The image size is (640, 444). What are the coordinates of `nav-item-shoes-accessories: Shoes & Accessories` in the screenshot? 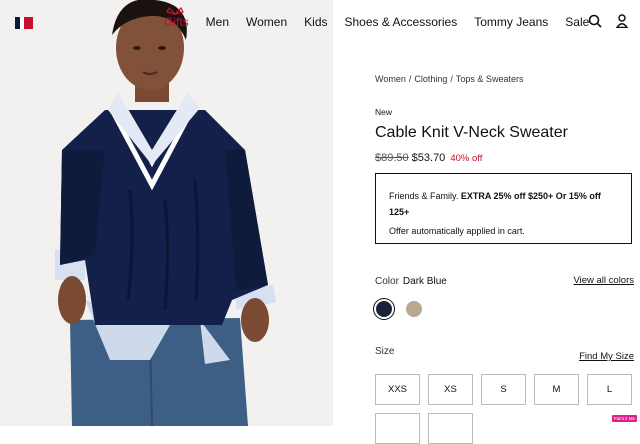 It's located at (401, 23).